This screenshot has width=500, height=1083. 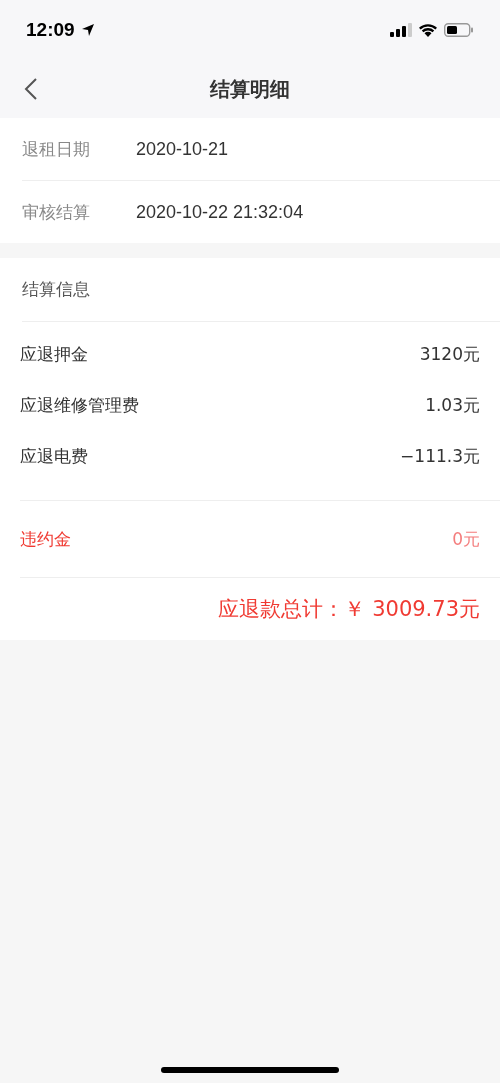 What do you see at coordinates (428, 30) in the screenshot?
I see `wifi-icon` at bounding box center [428, 30].